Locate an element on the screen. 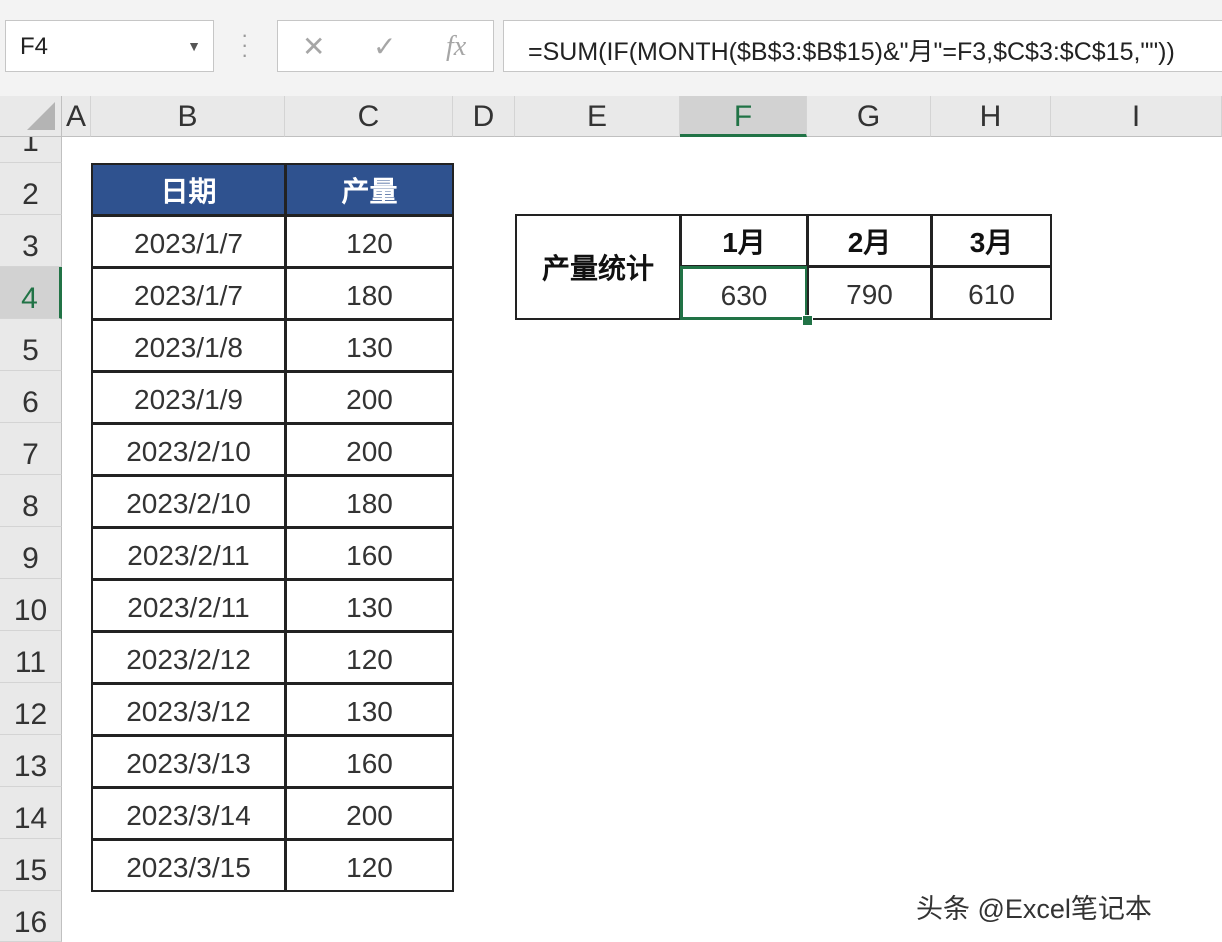 Image resolution: width=1222 pixels, height=942 pixels. column-header-h: H is located at coordinates (991, 116).